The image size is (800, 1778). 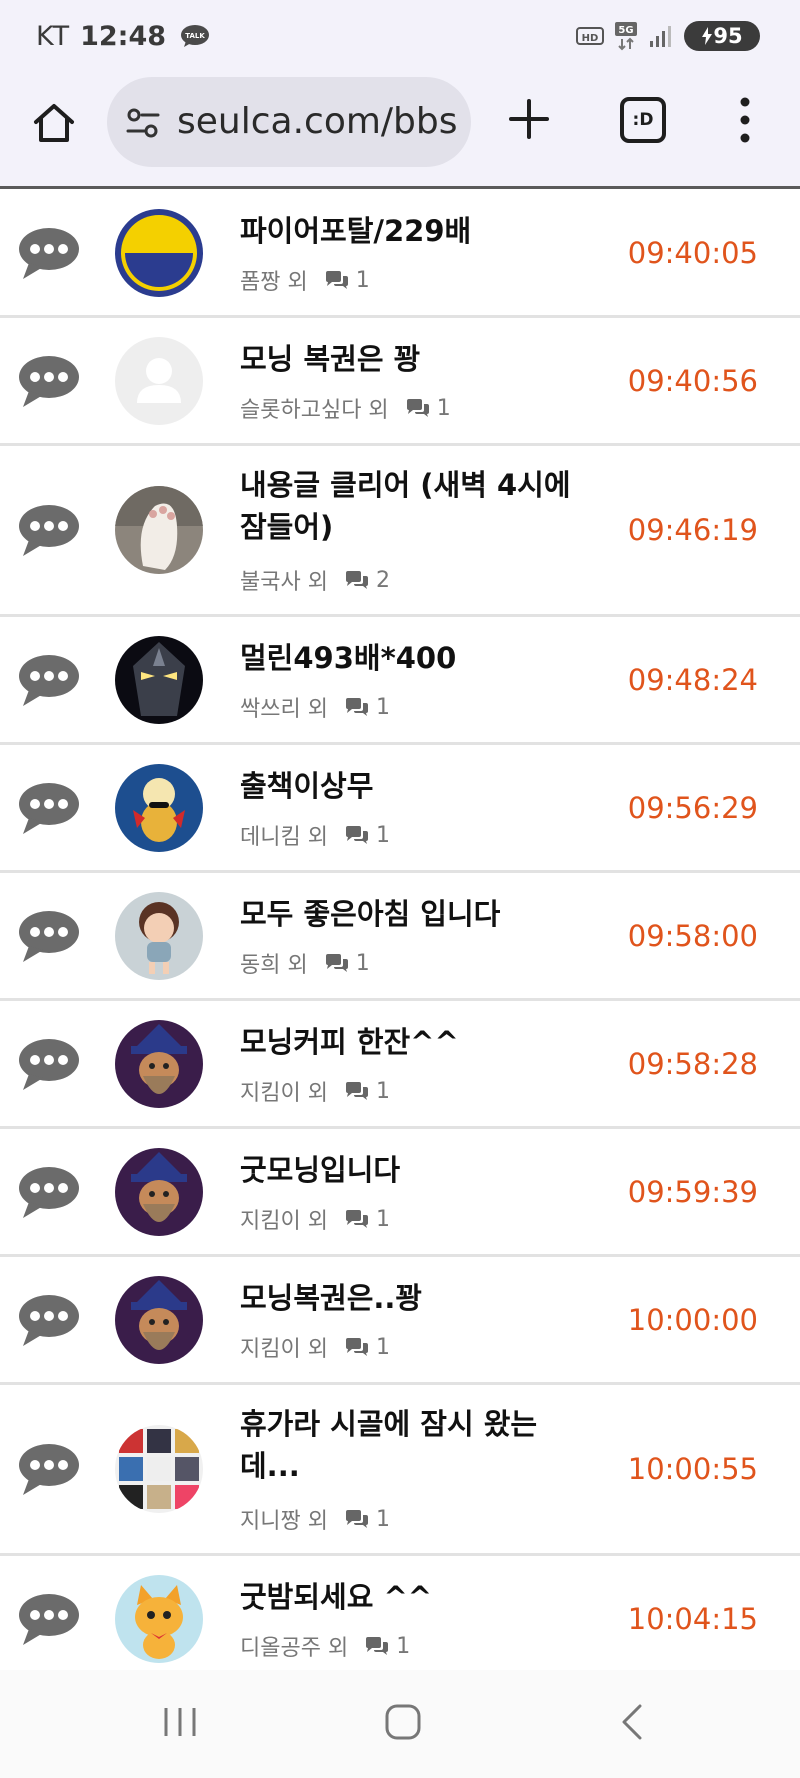 What do you see at coordinates (692, 530) in the screenshot?
I see `post-time: 09:46:19` at bounding box center [692, 530].